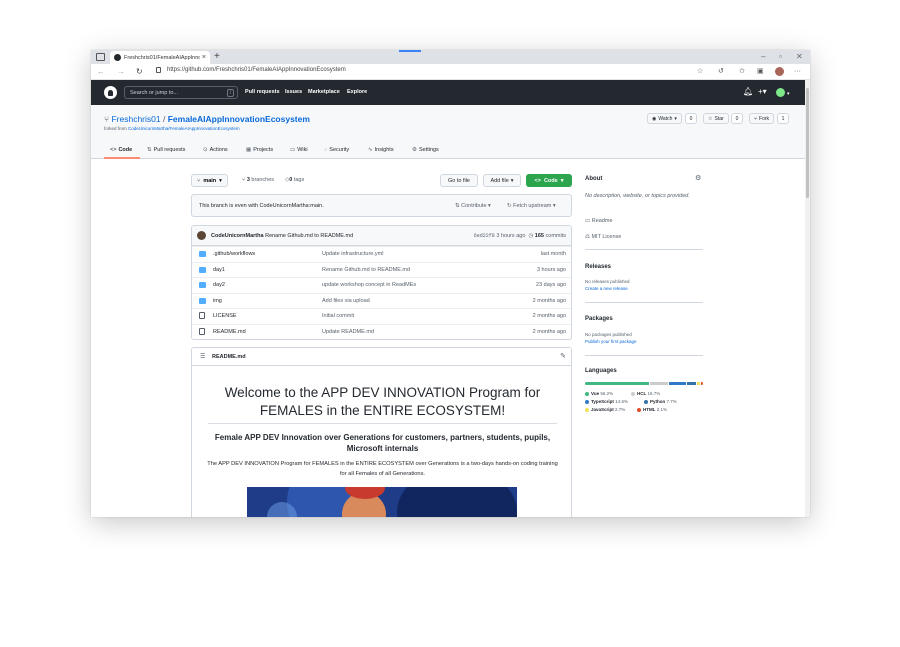 This screenshot has width=900, height=647. I want to click on file-commit-message: Update README.md, so click(348, 332).